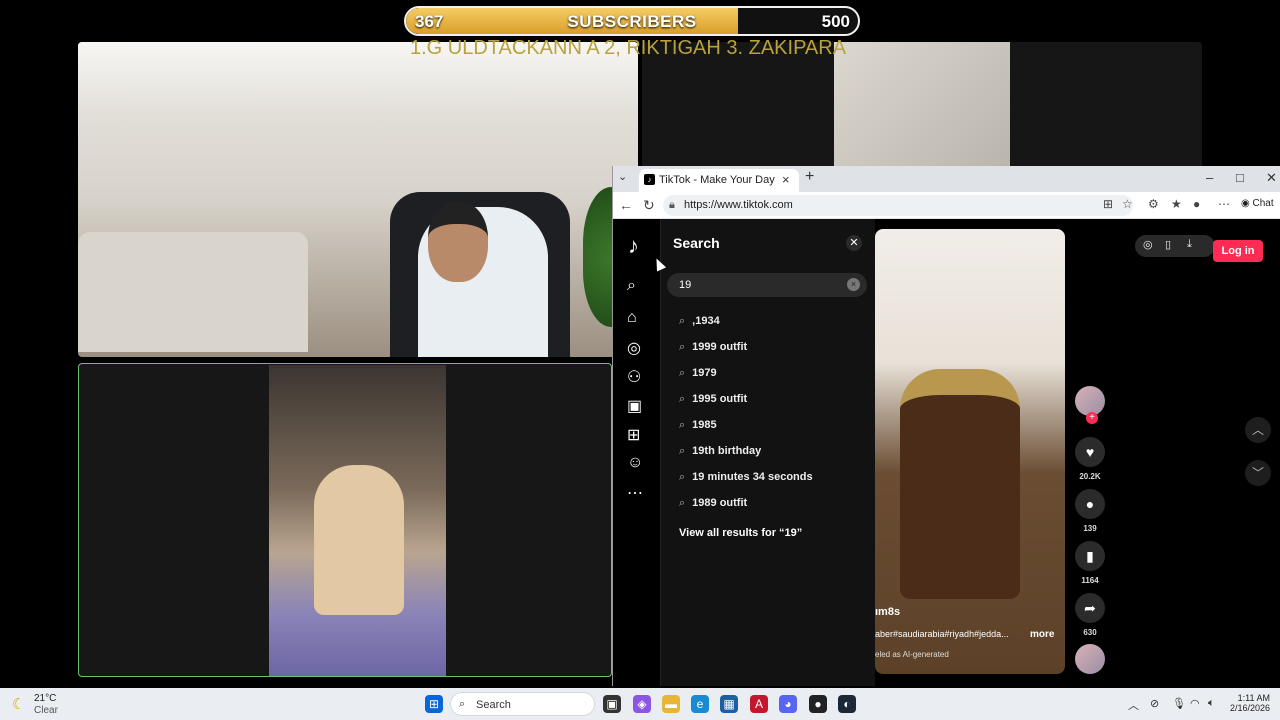 Image resolution: width=1280 pixels, height=720 pixels. I want to click on creator-avatar: +, so click(1090, 405).